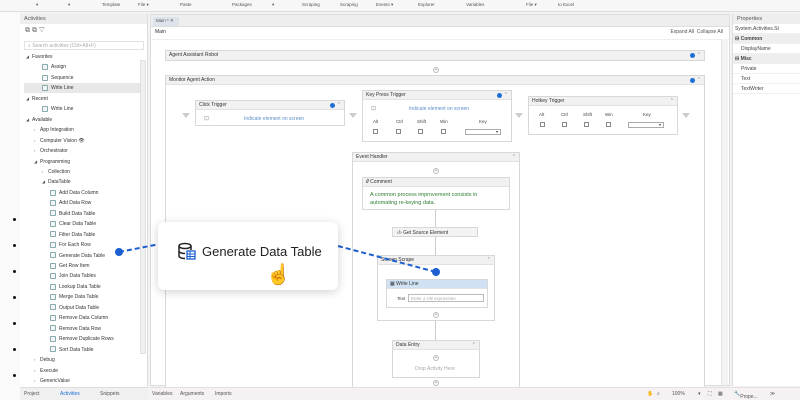 The image size is (800, 400). Describe the element at coordinates (650, 394) in the screenshot. I see `pan-icon: ✋` at that location.